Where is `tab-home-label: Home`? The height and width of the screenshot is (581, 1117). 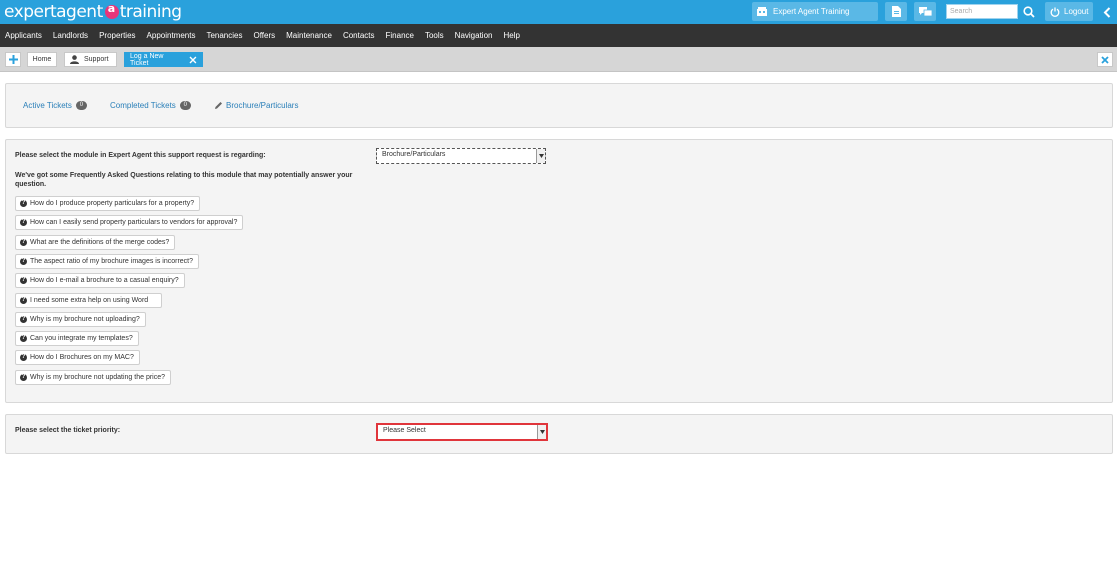
tab-home-label: Home is located at coordinates (42, 59).